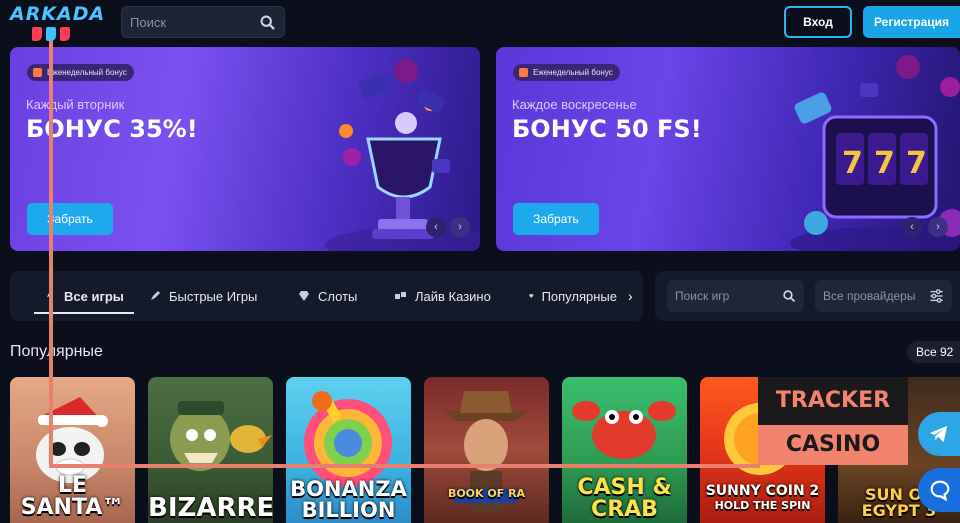 This screenshot has height=523, width=960. Describe the element at coordinates (348, 450) in the screenshot. I see `game-card: BONANZA BILLION` at that location.